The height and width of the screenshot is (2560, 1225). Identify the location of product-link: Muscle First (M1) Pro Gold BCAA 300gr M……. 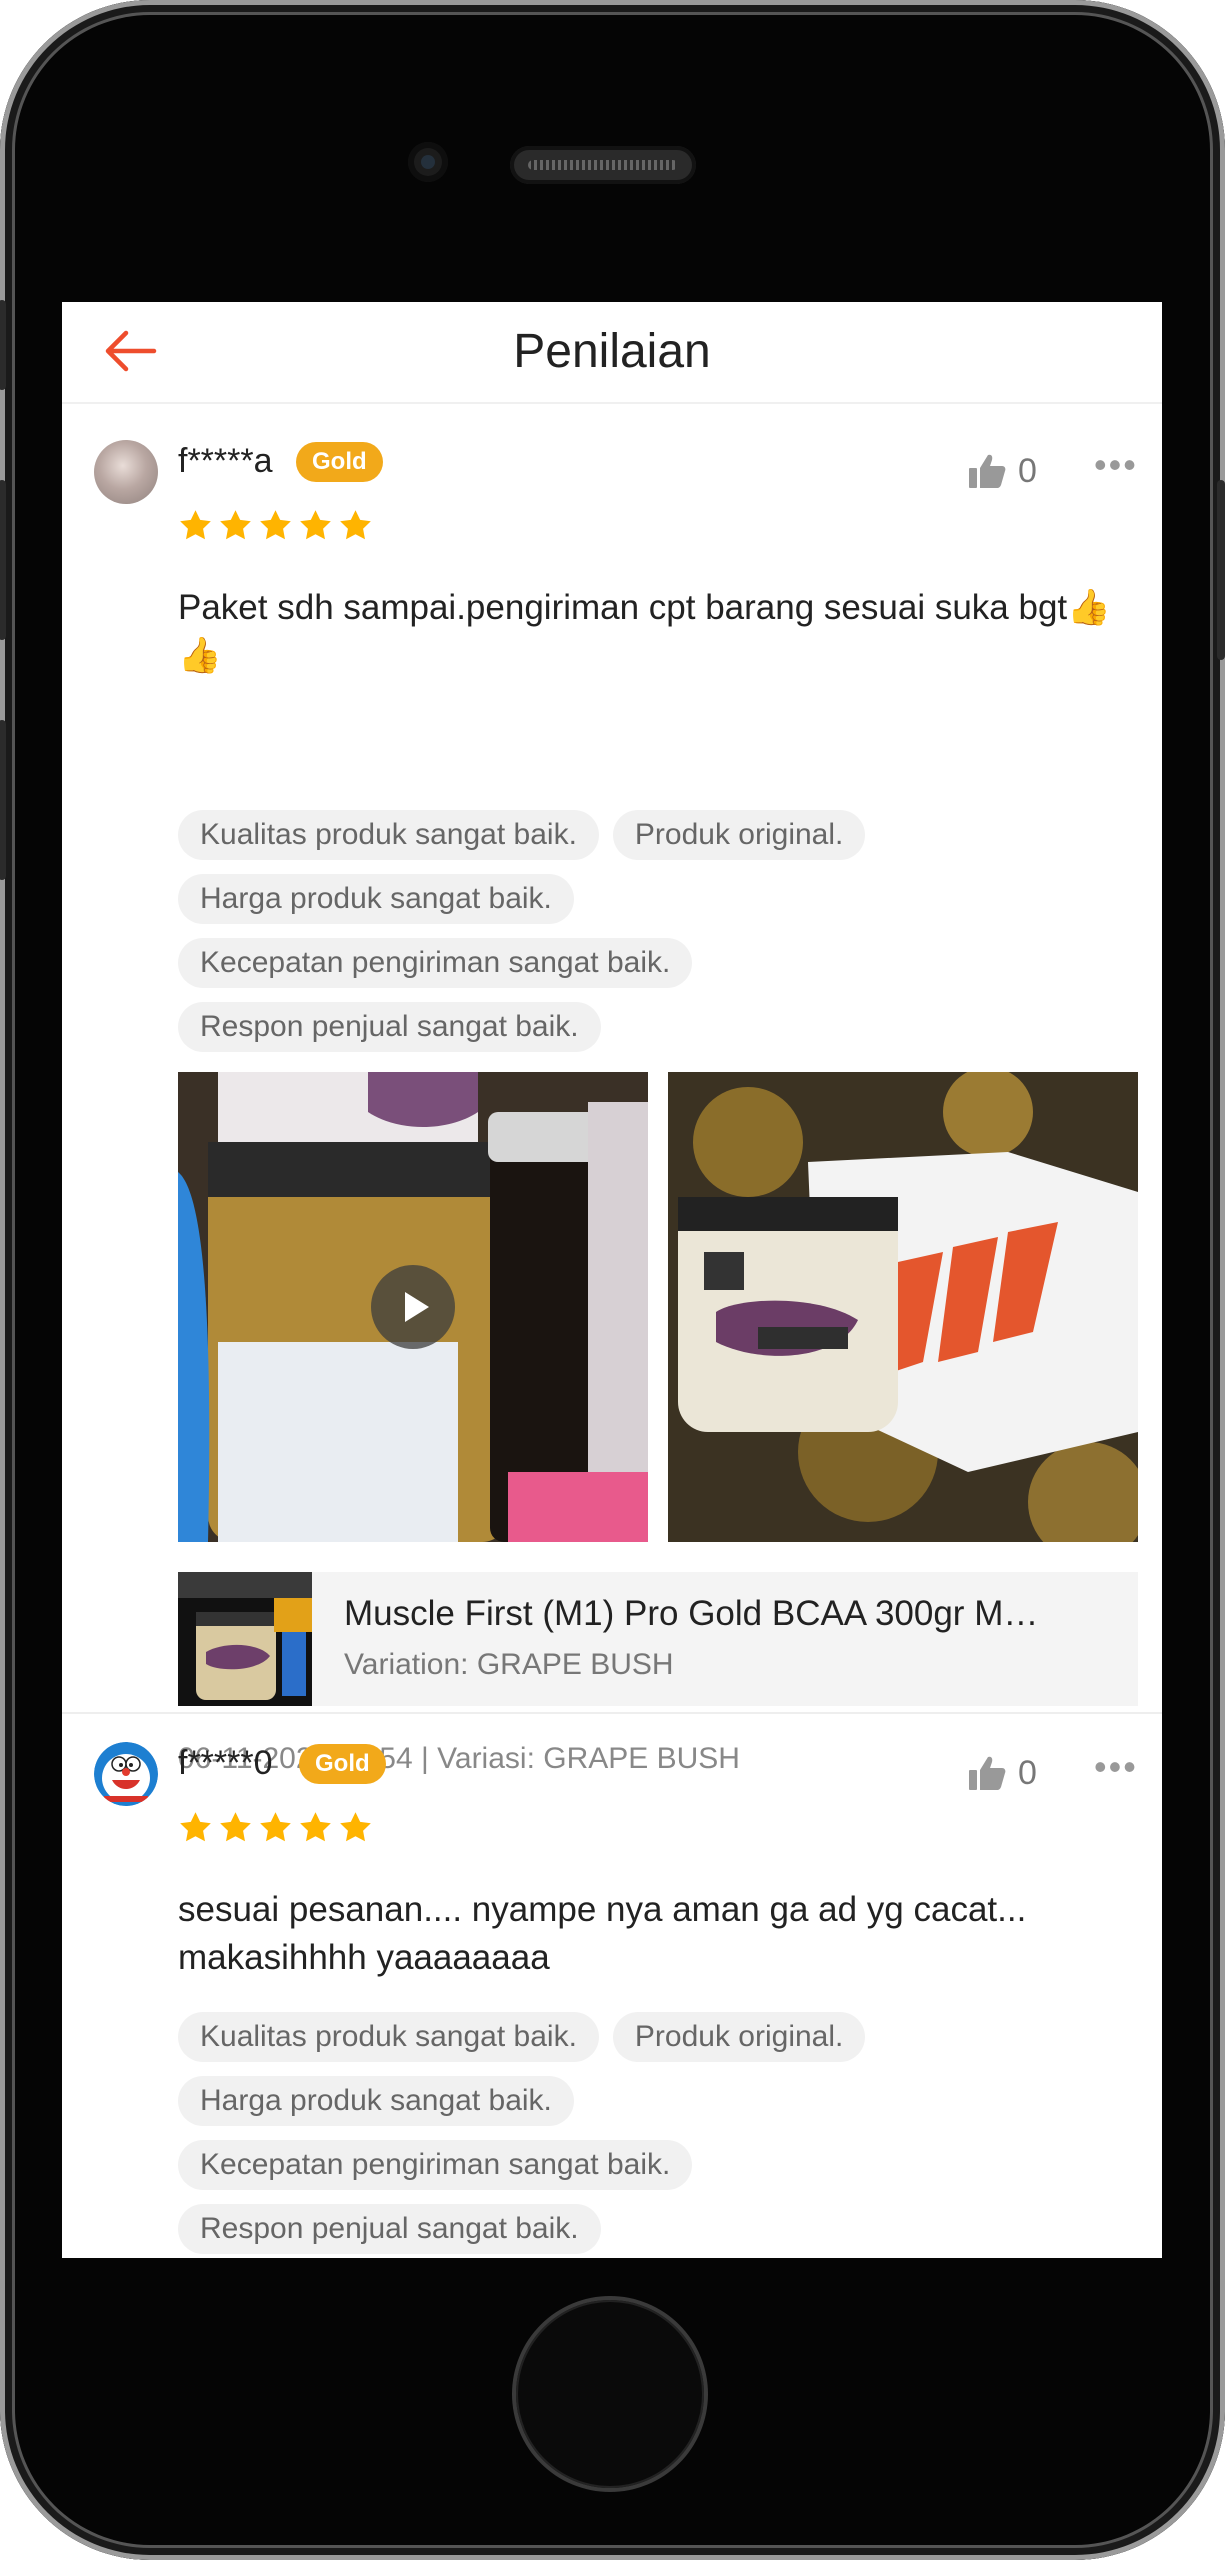
(658, 1639).